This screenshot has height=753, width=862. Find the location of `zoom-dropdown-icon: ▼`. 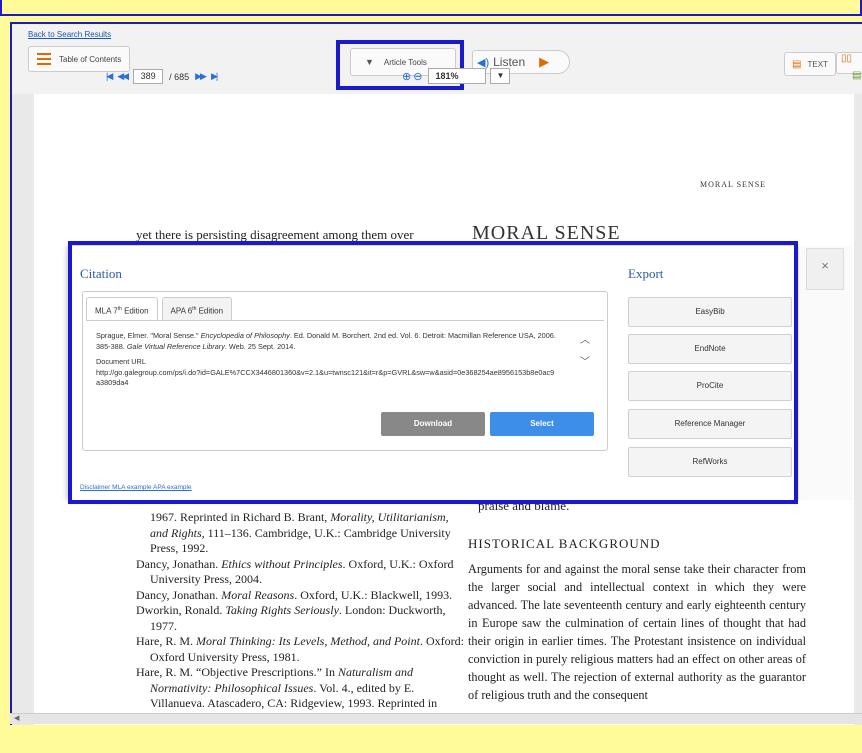

zoom-dropdown-icon: ▼ is located at coordinates (500, 76).